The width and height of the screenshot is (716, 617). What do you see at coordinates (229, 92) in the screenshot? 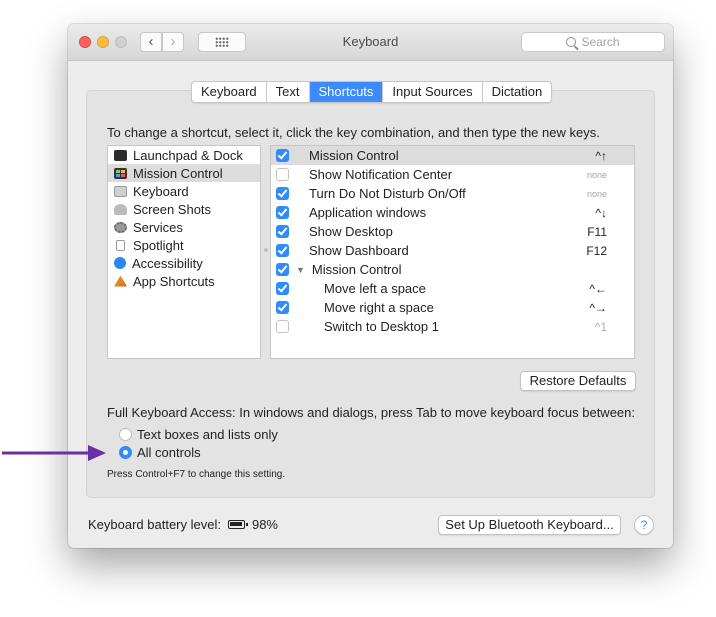
I see `tab-keyboard: Keyboard` at bounding box center [229, 92].